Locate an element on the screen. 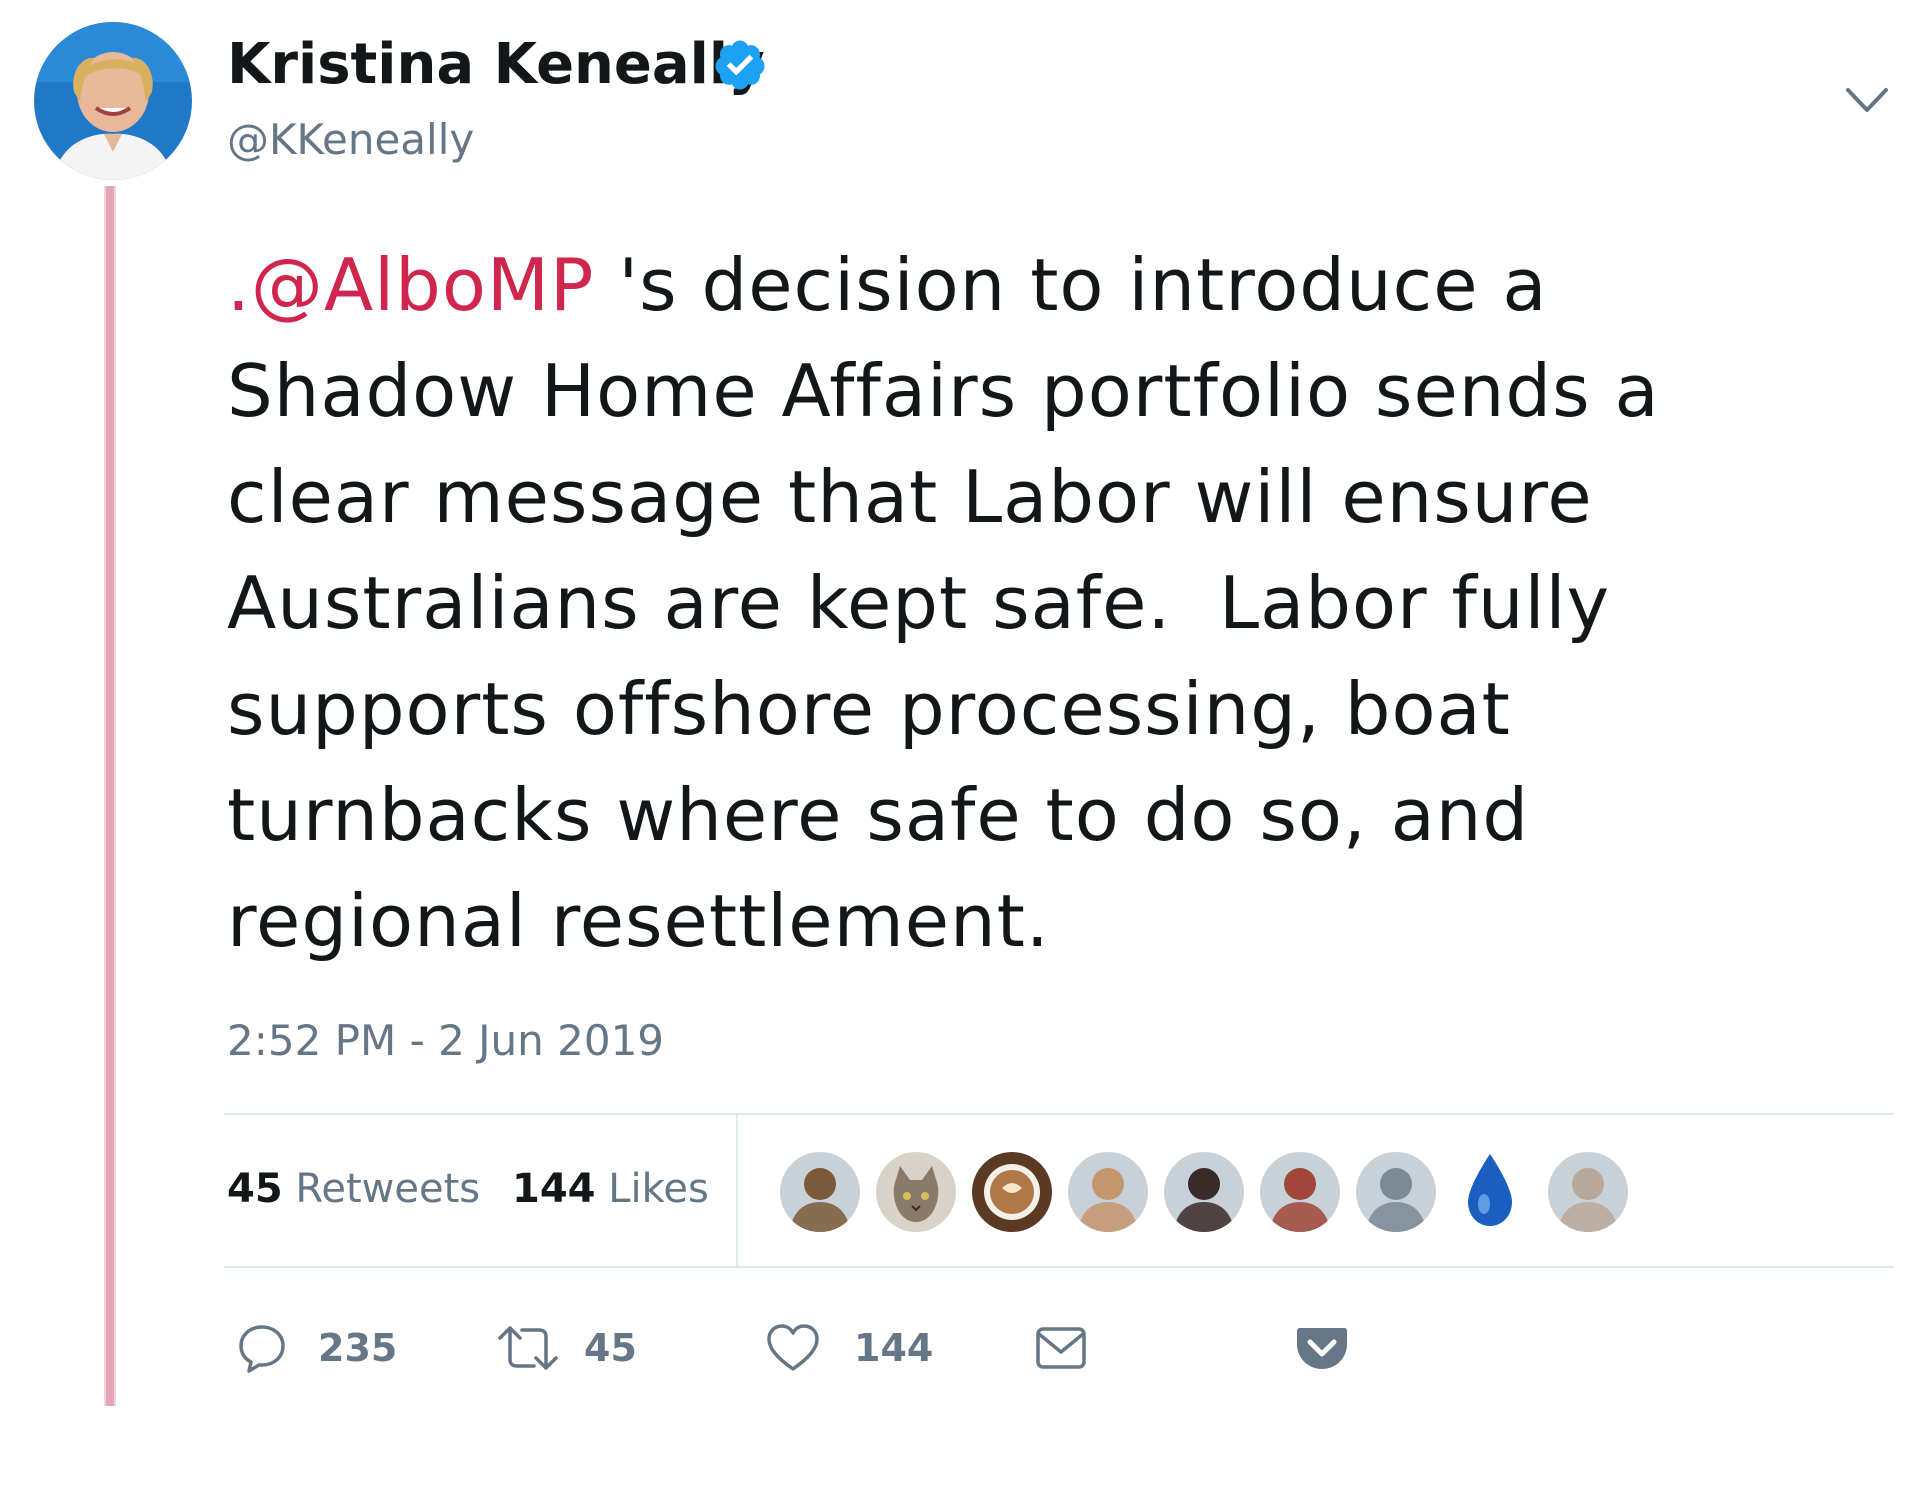 Image resolution: width=1920 pixels, height=1488 pixels. stats-divider-top is located at coordinates (1059, 1114).